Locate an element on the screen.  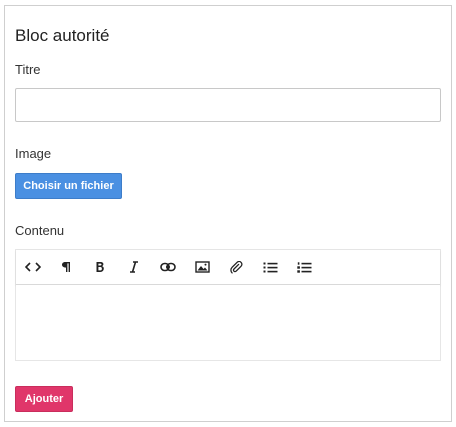
paragraph-icon is located at coordinates (66, 267).